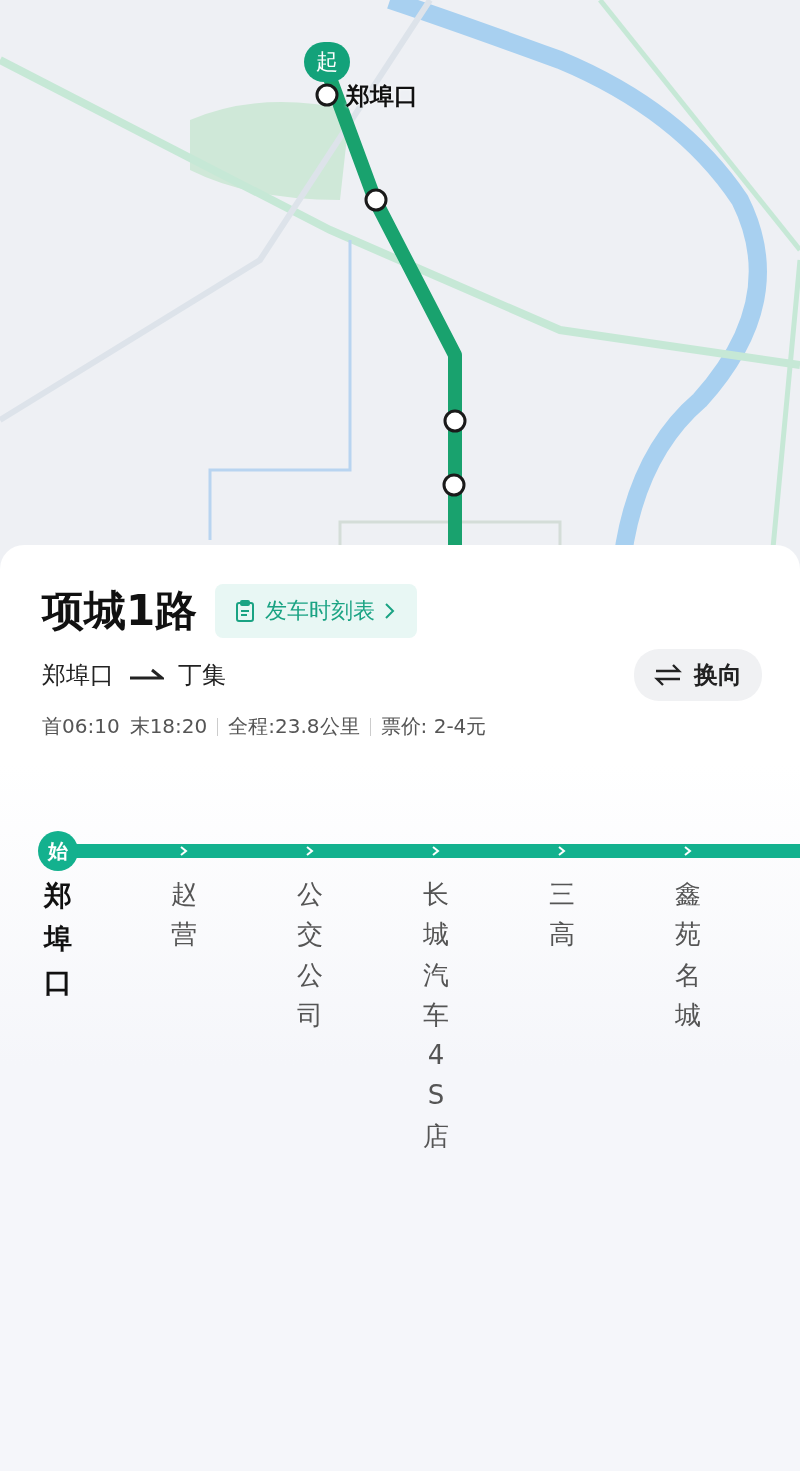 The image size is (800, 1471). What do you see at coordinates (562, 914) in the screenshot?
I see `stop-name: 三高` at bounding box center [562, 914].